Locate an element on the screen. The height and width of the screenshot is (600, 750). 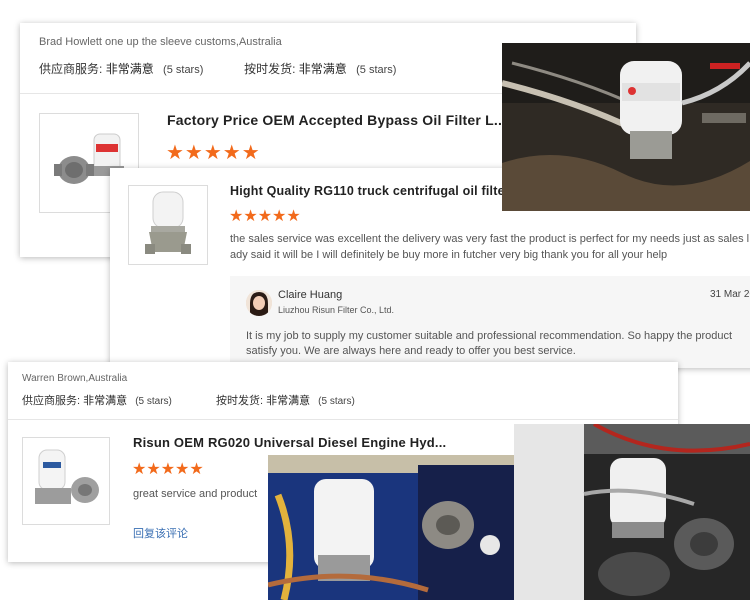
seller-company: Liuzhou Risun Filter Co., Ltd. is located at coordinates (336, 310).